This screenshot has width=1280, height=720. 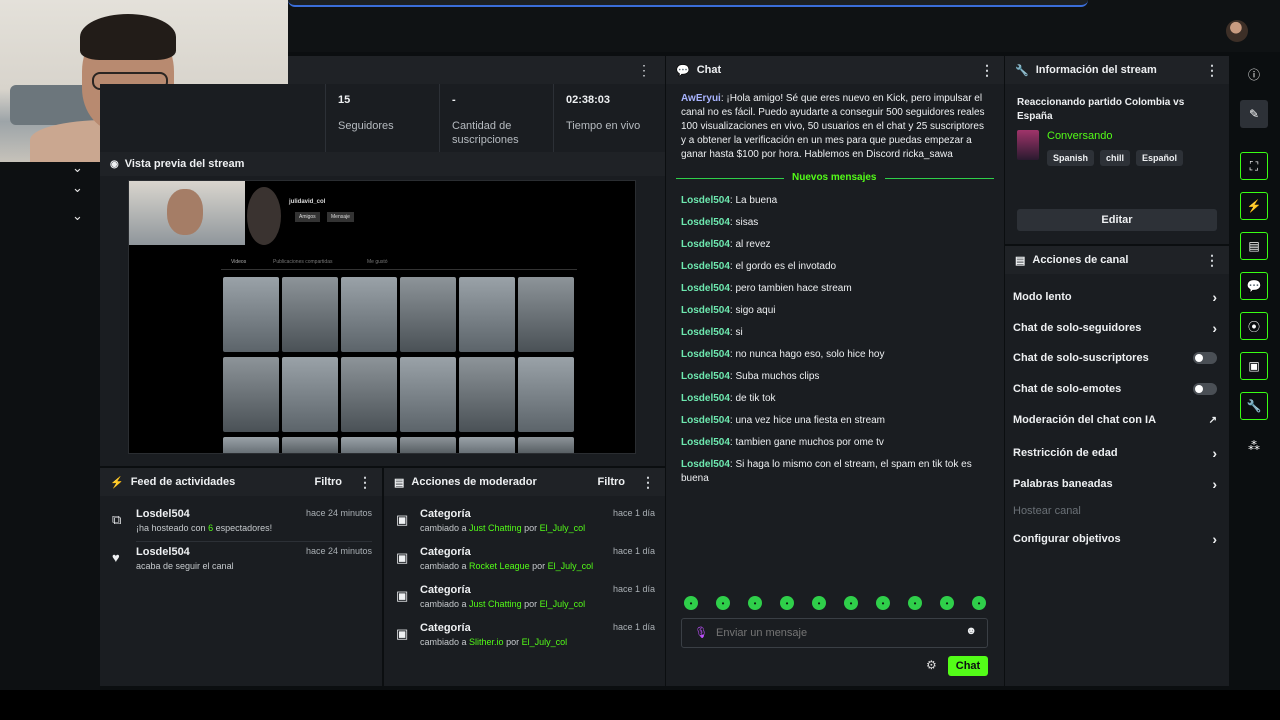 I want to click on document-icon: ▤, so click(x=1254, y=246).